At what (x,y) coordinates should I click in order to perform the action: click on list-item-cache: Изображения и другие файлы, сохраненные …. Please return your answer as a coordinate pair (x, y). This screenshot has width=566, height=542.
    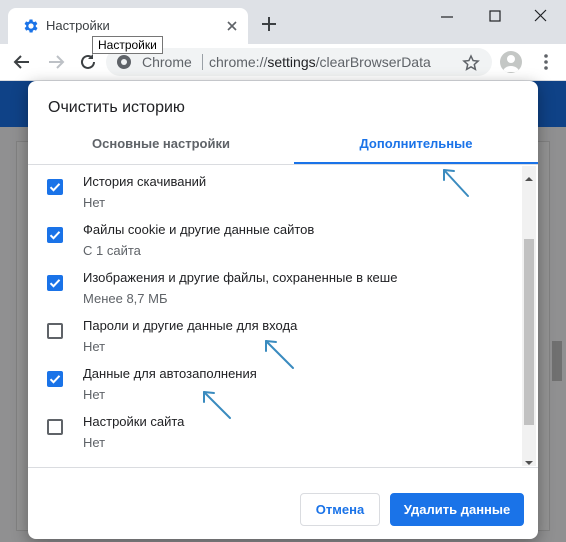
    Looking at the image, I should click on (273, 288).